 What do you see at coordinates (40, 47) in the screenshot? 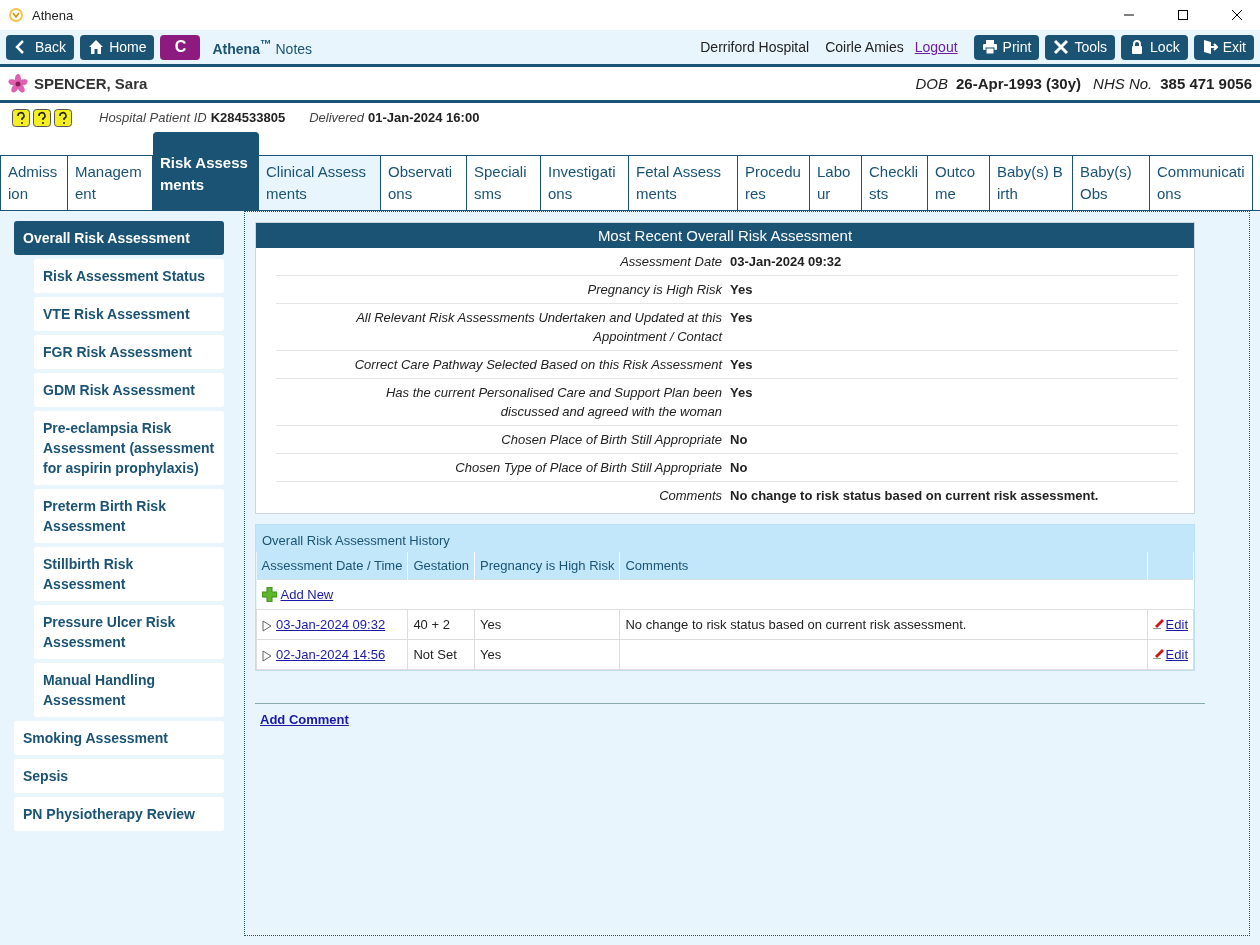
I see `back-button: Back` at bounding box center [40, 47].